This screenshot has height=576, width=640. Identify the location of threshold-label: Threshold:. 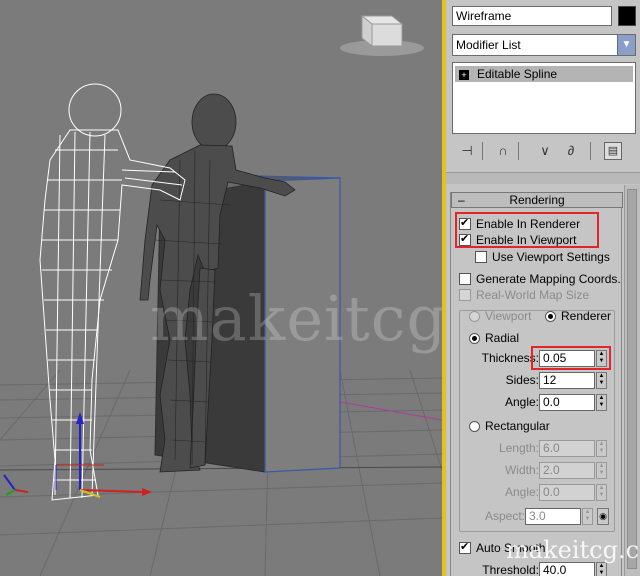
(510, 569).